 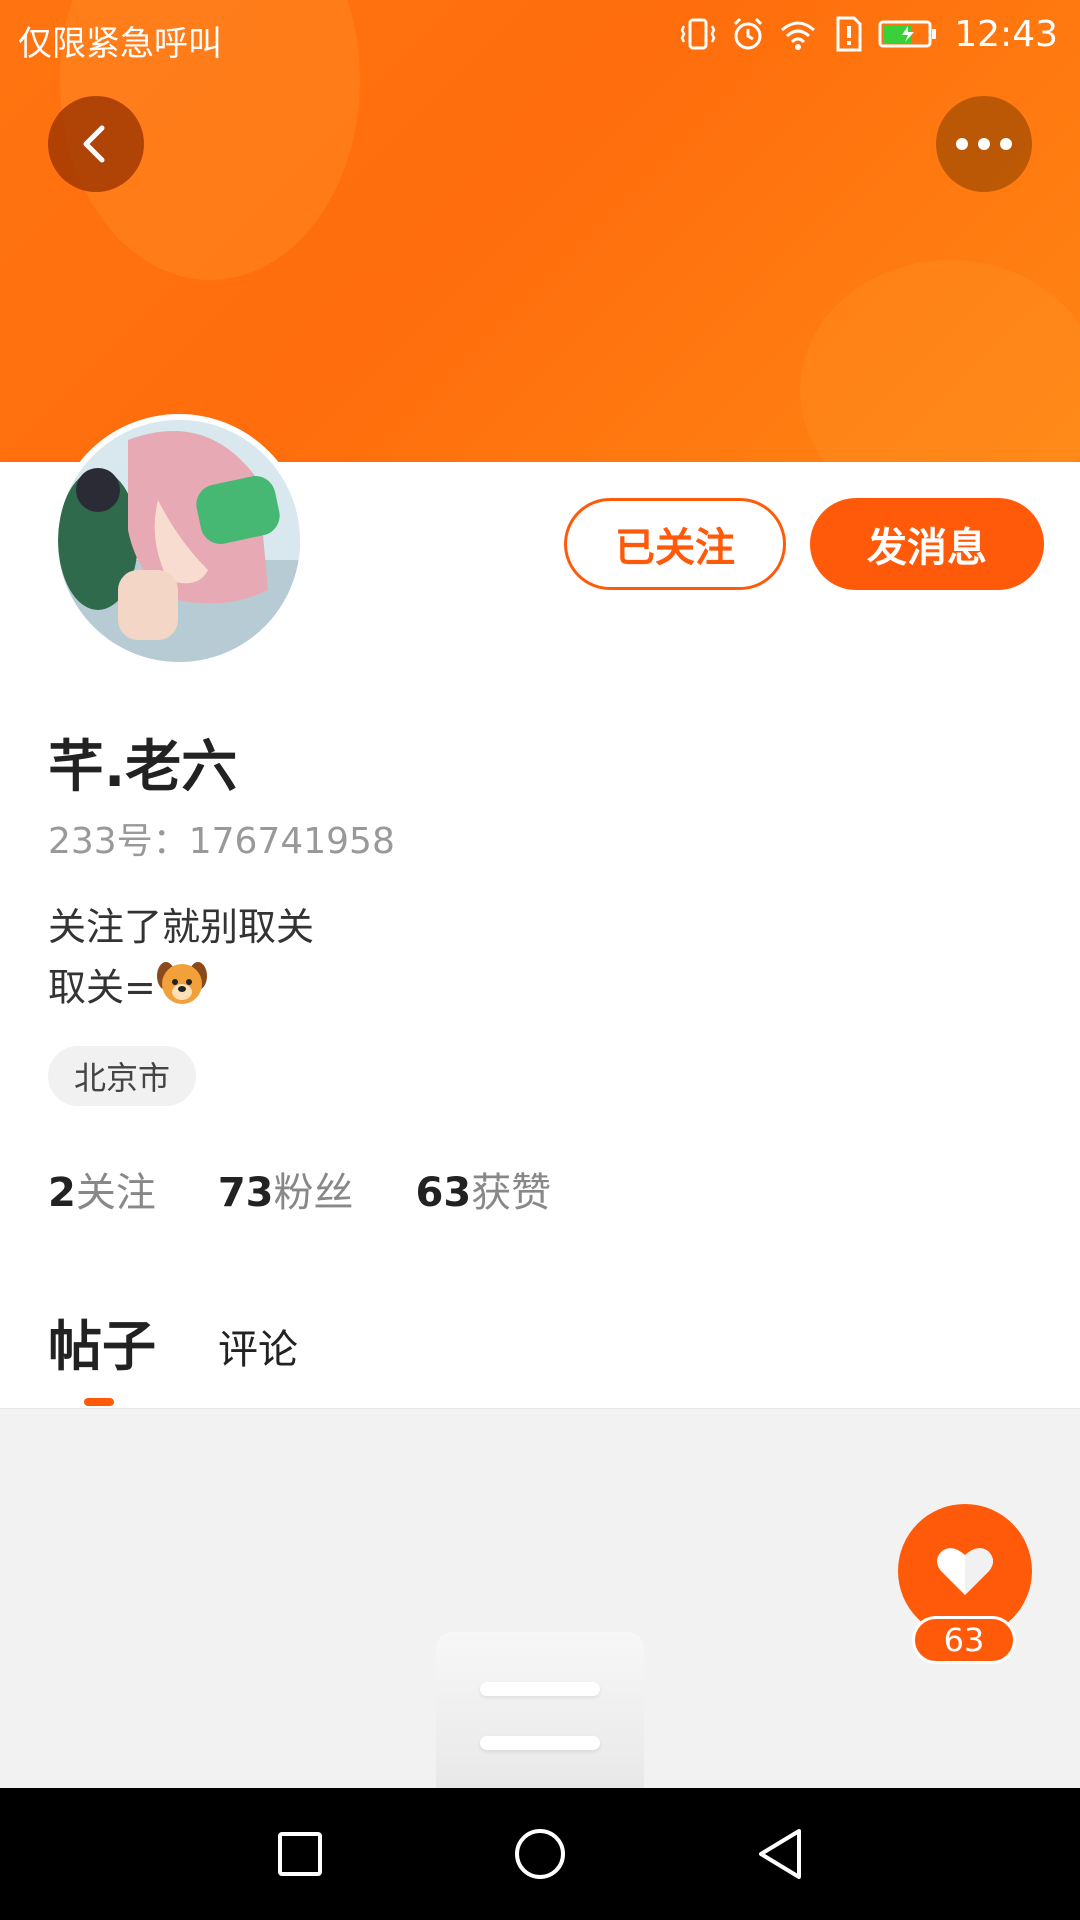 I want to click on status-bar: 仅限紧急呼叫 12:43, so click(x=540, y=36).